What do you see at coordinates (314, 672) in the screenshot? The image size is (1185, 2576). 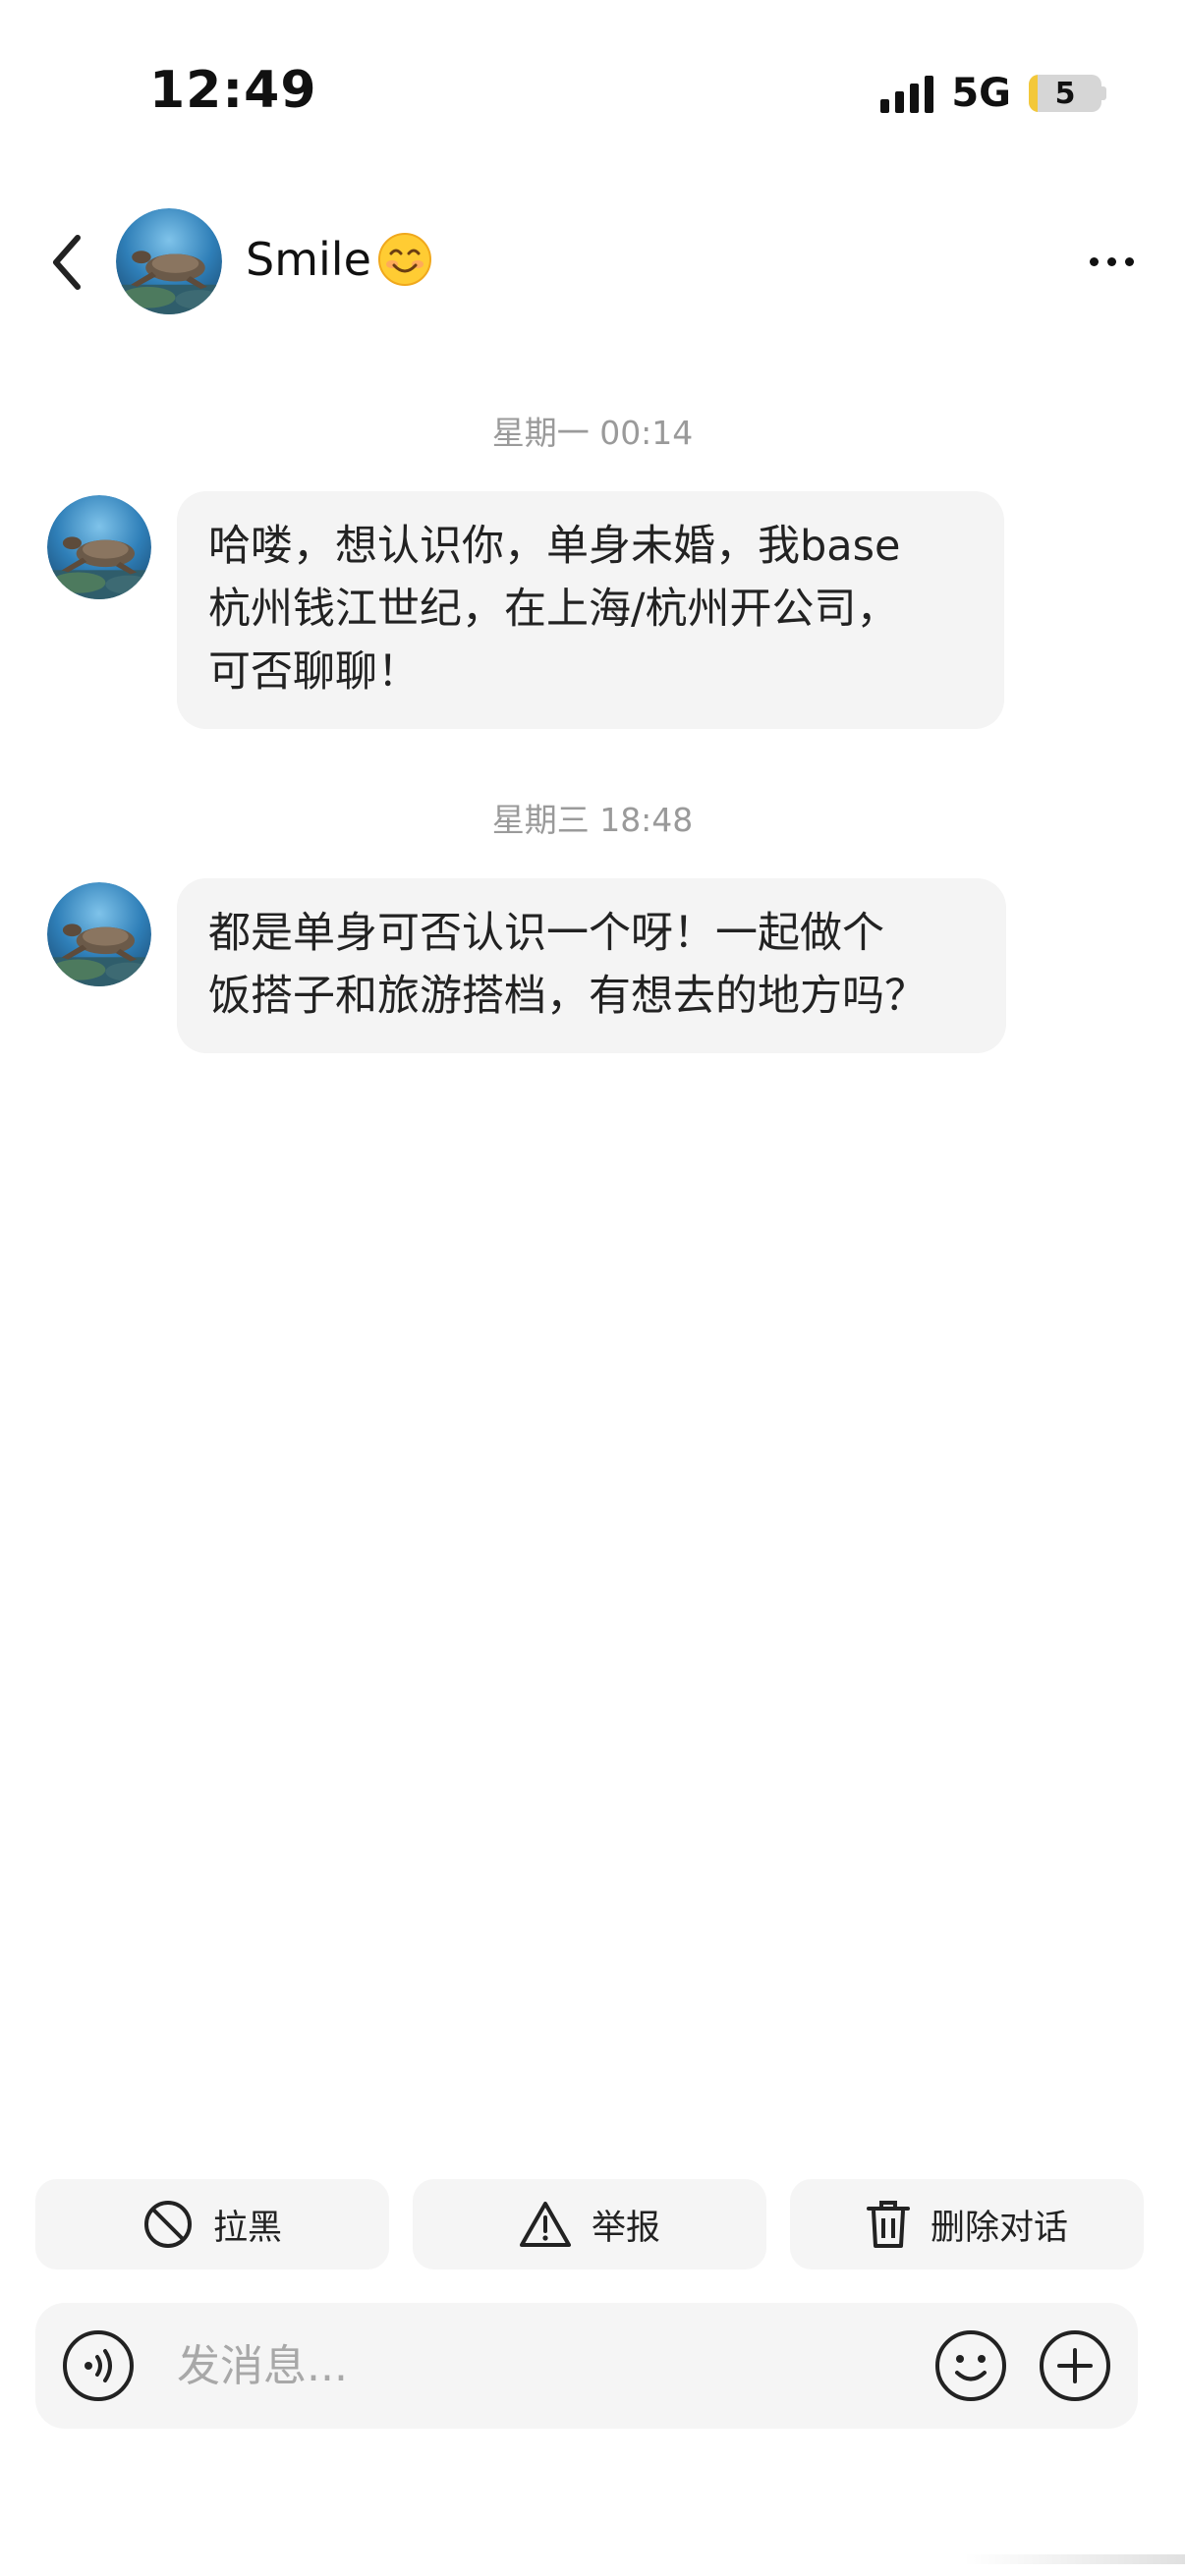 I see `message-line: 可否聊聊！` at bounding box center [314, 672].